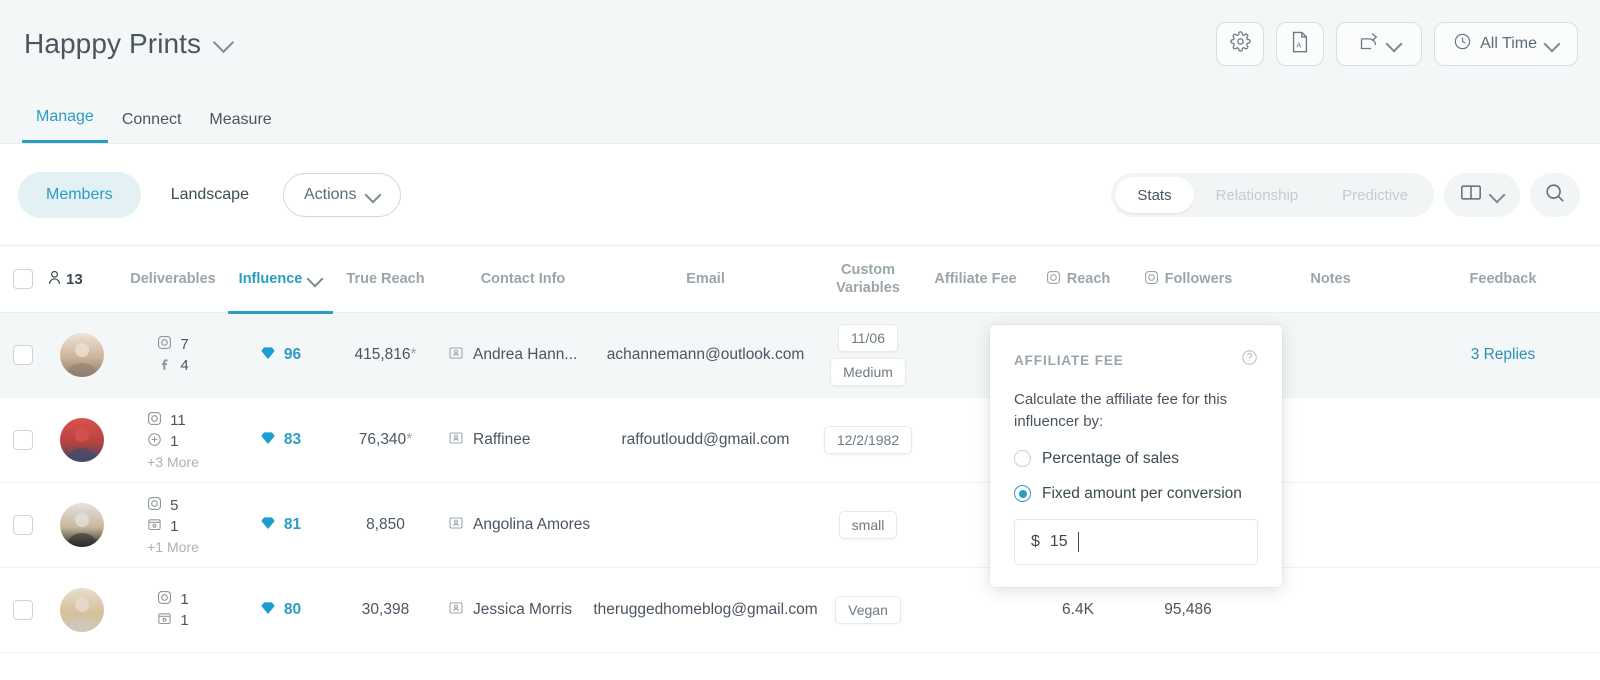 The image size is (1600, 680). What do you see at coordinates (868, 279) in the screenshot?
I see `column-header-custom-variables: Custom Variables` at bounding box center [868, 279].